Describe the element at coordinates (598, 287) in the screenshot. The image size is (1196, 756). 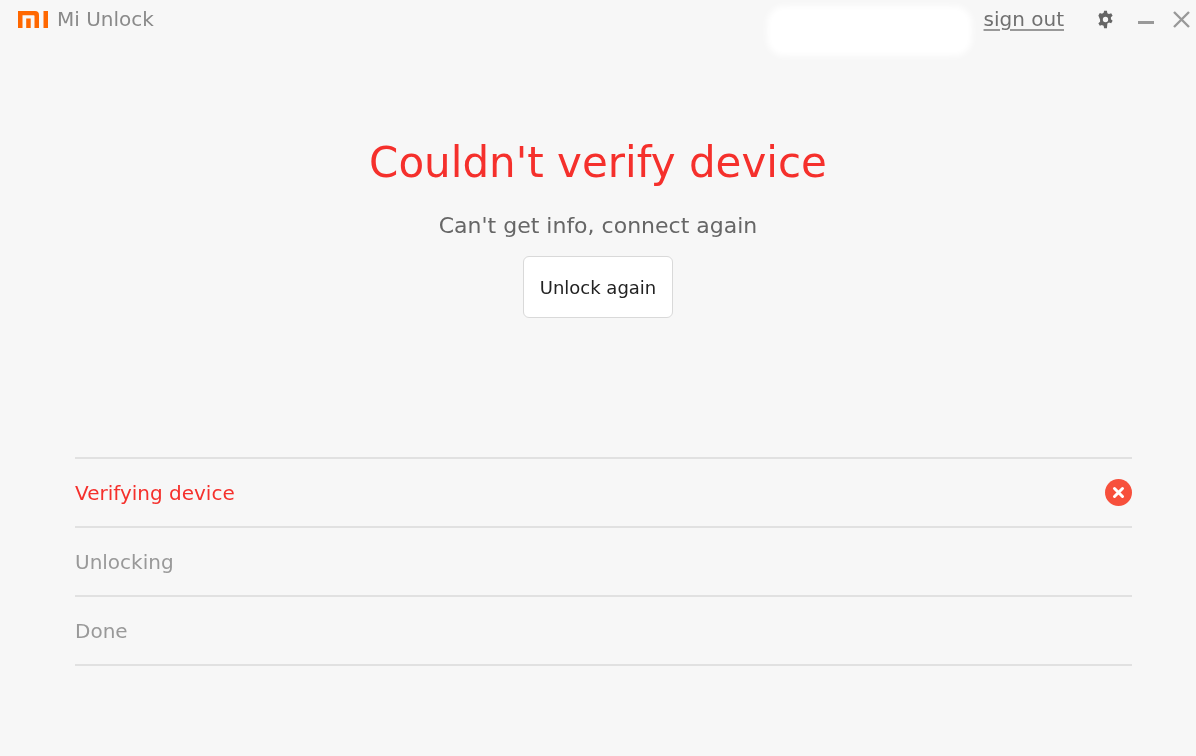
I see `unlock-again-button: Unlock again` at that location.